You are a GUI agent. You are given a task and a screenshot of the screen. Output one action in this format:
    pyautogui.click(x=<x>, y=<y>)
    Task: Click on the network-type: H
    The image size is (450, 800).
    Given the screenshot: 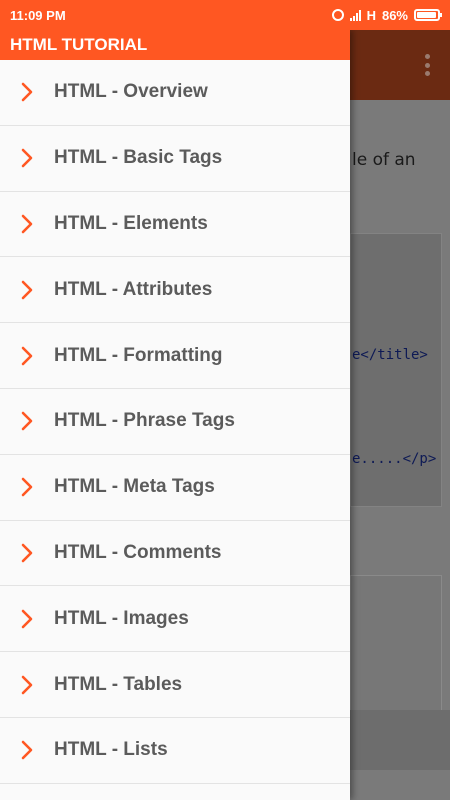 What is the action you would take?
    pyautogui.click(x=371, y=15)
    